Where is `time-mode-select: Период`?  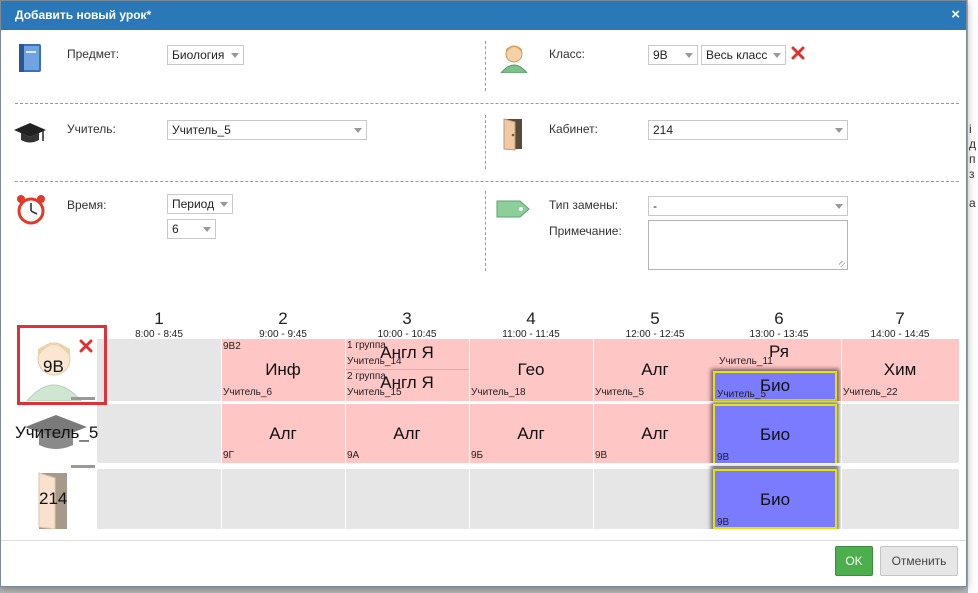
time-mode-select: Период is located at coordinates (200, 204).